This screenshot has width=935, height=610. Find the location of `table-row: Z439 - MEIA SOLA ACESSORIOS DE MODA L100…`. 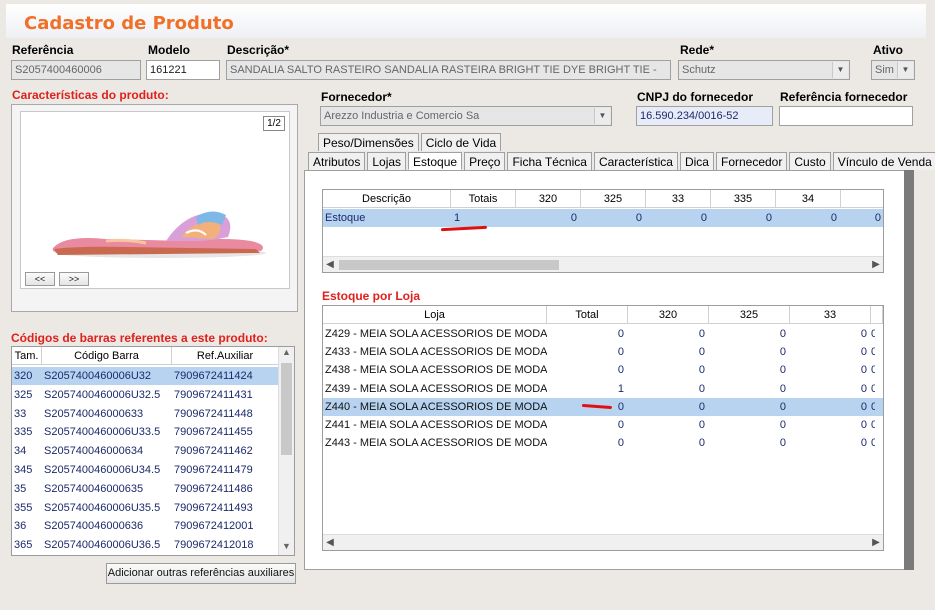

table-row: Z439 - MEIA SOLA ACESSORIOS DE MODA L100… is located at coordinates (603, 389).